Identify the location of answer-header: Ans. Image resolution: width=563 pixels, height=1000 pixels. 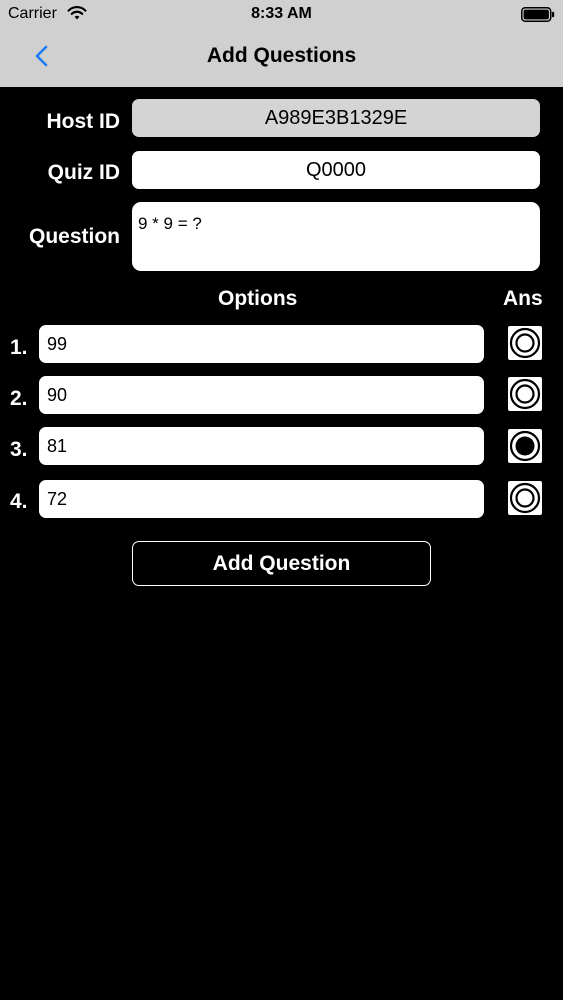
(523, 298).